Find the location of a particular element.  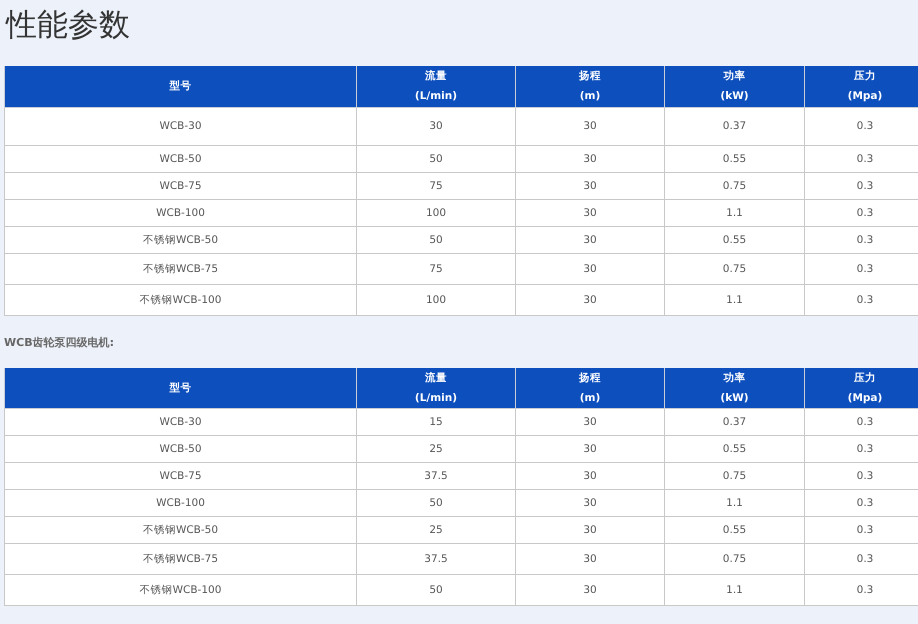

page-title: 性能参数 is located at coordinates (67, 25).